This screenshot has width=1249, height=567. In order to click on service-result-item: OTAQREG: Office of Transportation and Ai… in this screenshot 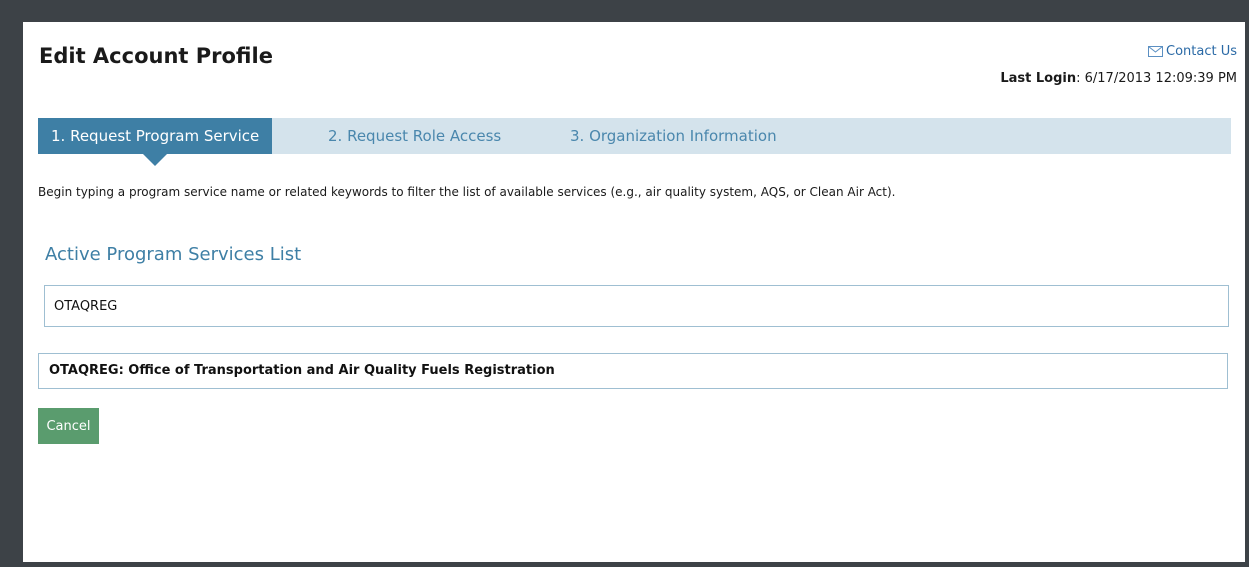, I will do `click(633, 371)`.